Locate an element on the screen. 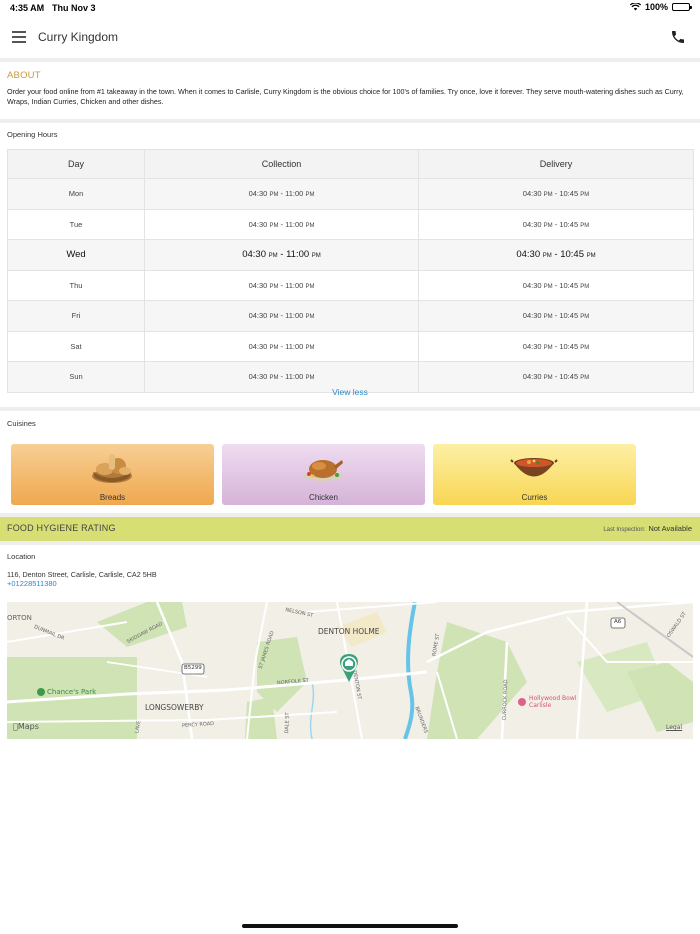 This screenshot has width=700, height=934. last-inspection-label: Last Inspection: is located at coordinates (624, 530).